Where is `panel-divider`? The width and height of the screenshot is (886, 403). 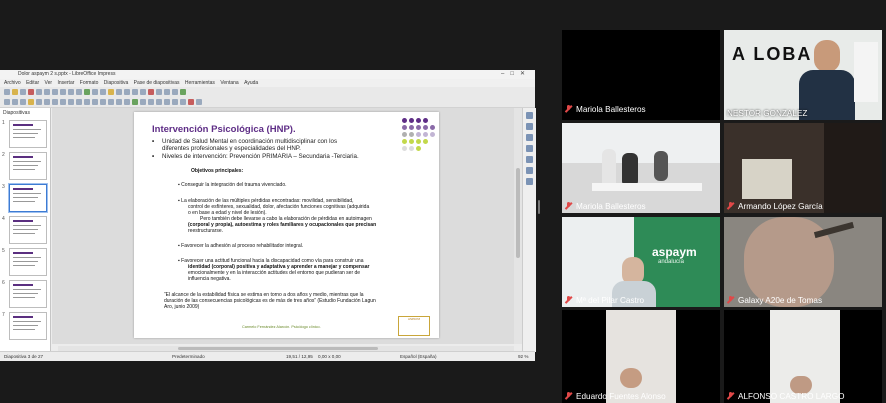
panel-divider is located at coordinates (539, 201).